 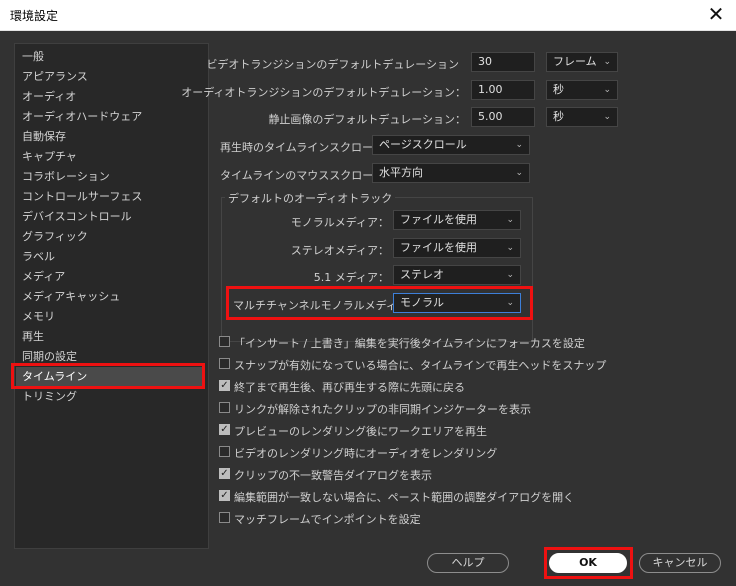 What do you see at coordinates (302, 147) in the screenshot?
I see `playback-scroll-label: 再生時のタイムラインスクロール` at bounding box center [302, 147].